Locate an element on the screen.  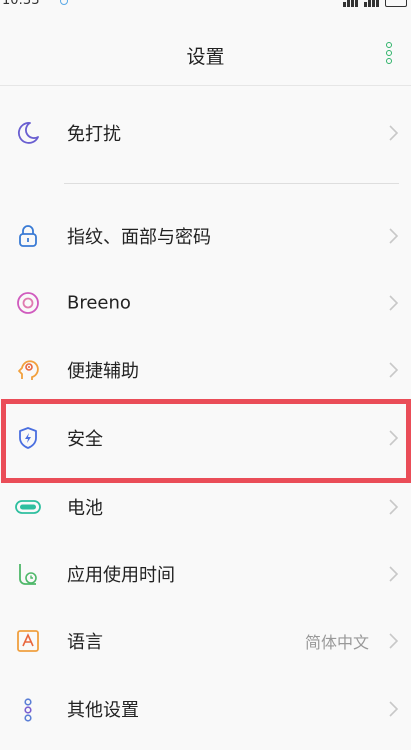
menu-item-label: 语言 is located at coordinates (85, 642).